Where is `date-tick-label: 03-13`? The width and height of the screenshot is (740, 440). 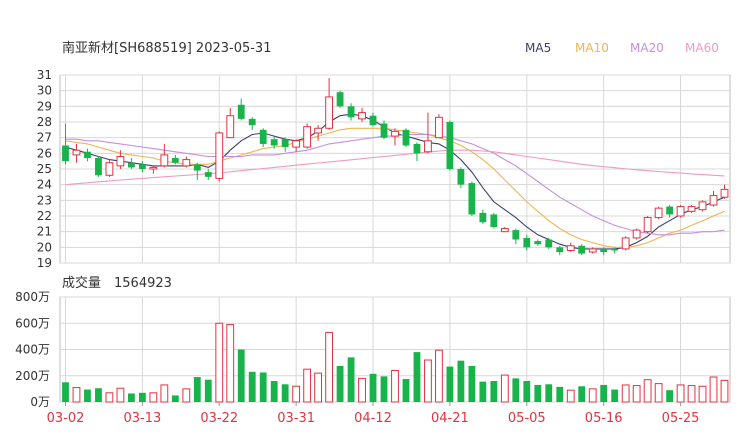
date-tick-label: 03-13 is located at coordinates (142, 418).